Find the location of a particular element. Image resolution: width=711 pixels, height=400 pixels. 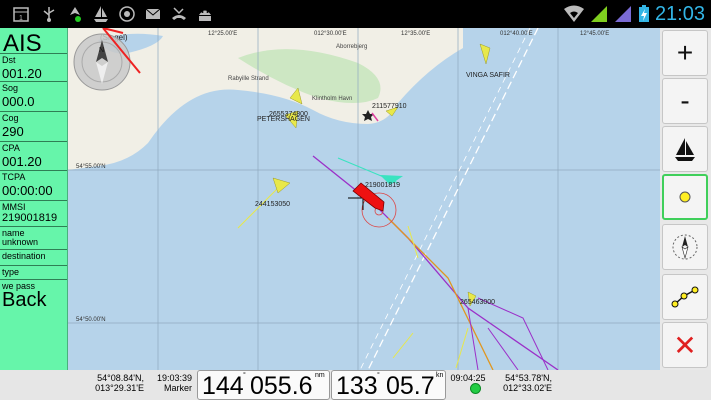

route-button is located at coordinates (685, 297).